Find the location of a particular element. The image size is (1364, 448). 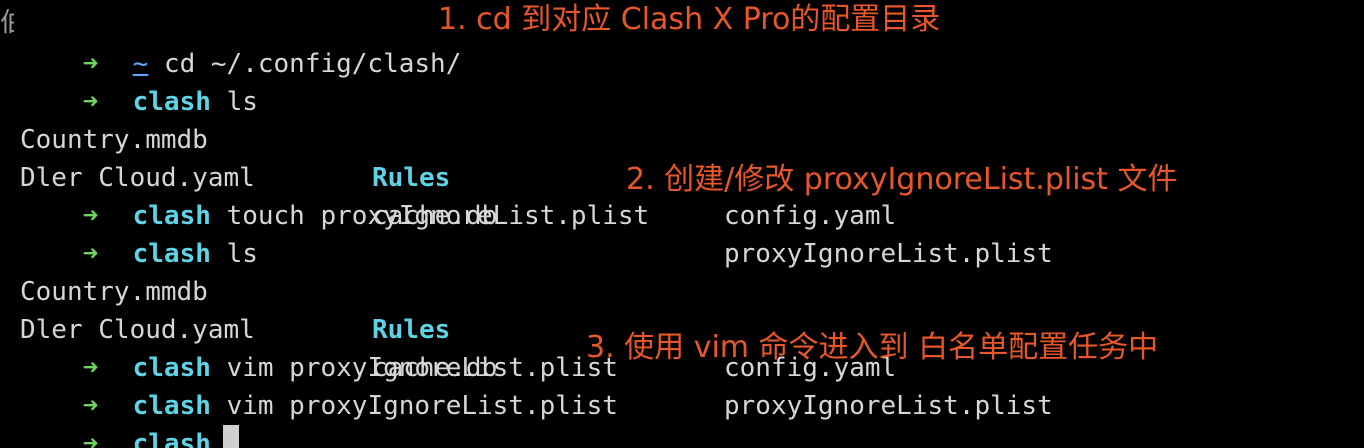

prompt-line-active: ➜ clash is located at coordinates (129, 417).